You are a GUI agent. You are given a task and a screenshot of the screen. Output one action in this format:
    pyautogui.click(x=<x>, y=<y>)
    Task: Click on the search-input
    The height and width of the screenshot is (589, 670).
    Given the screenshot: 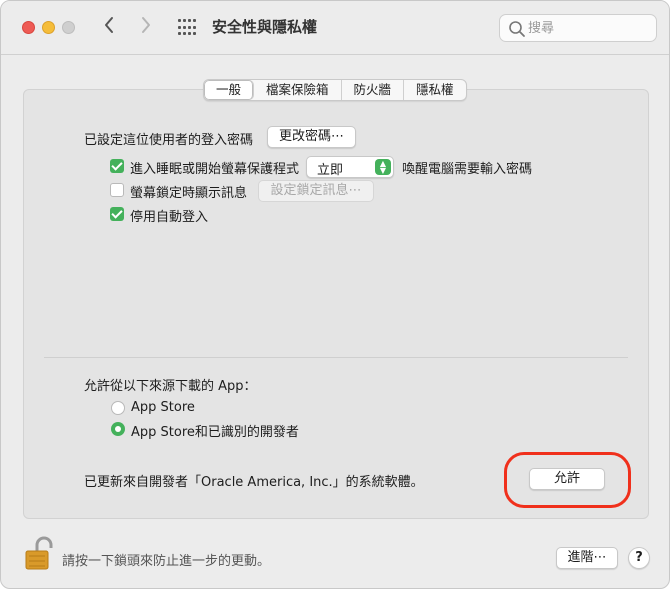 What is the action you would take?
    pyautogui.click(x=588, y=28)
    